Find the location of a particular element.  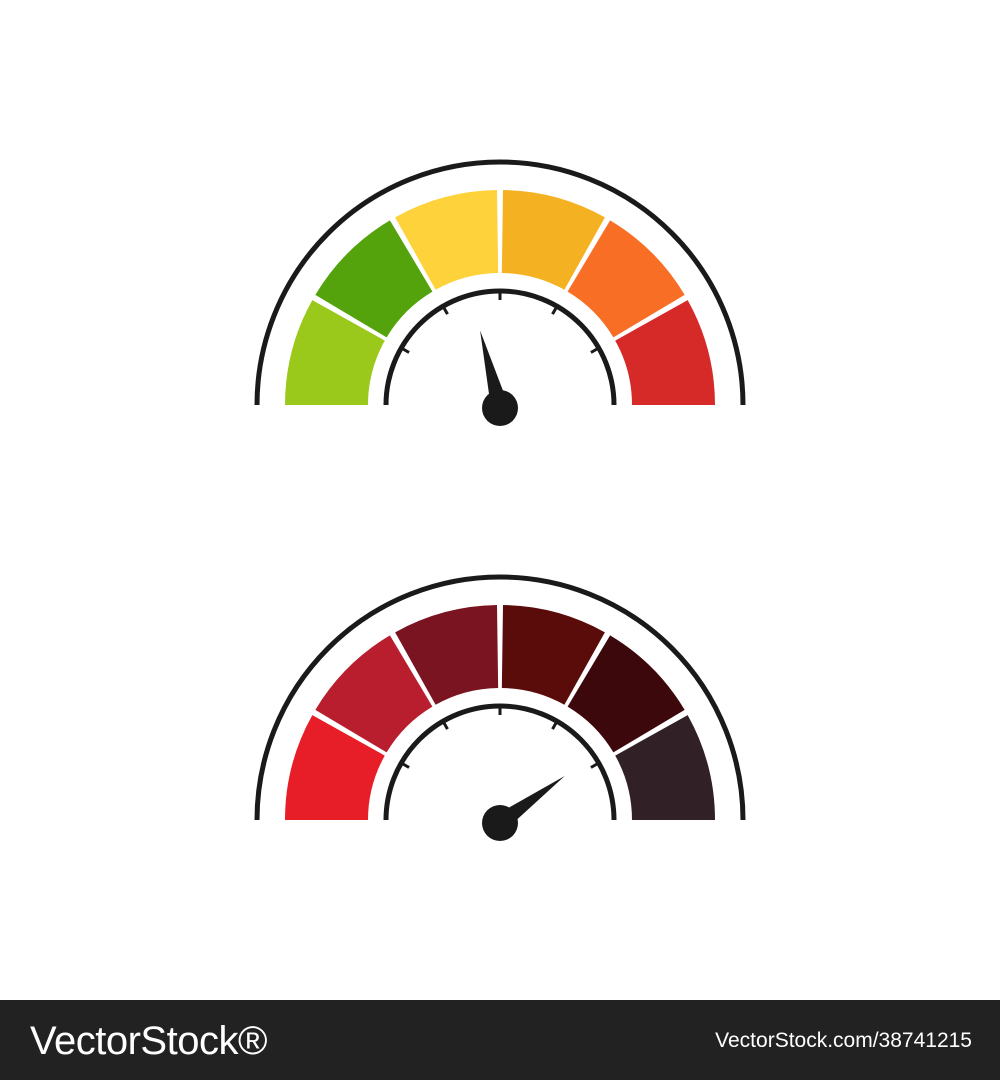

image-id-url: VectorStock.com/38741215 is located at coordinates (843, 1040).